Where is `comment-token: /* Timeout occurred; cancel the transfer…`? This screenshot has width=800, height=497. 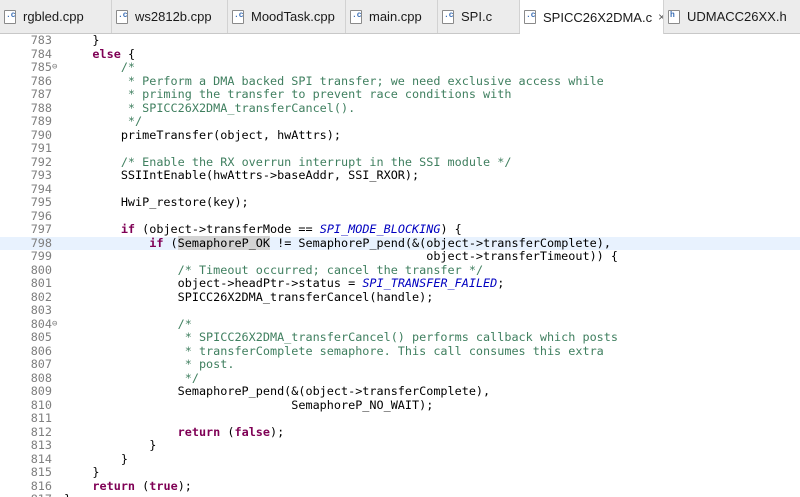 comment-token: /* Timeout occurred; cancel the transfer… is located at coordinates (330, 269).